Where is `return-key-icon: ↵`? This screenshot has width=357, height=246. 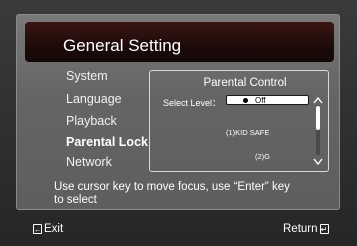
return-key-icon: ↵ is located at coordinates (324, 228).